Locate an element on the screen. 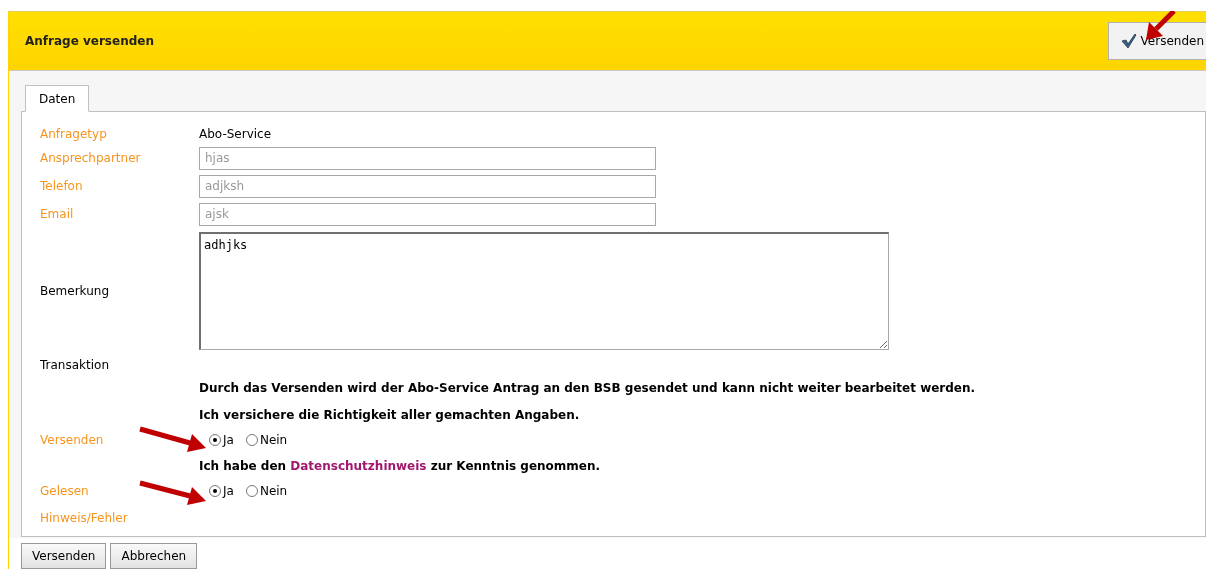 This screenshot has height=570, width=1206. field-label: Hinweis/Fehler is located at coordinates (84, 518).